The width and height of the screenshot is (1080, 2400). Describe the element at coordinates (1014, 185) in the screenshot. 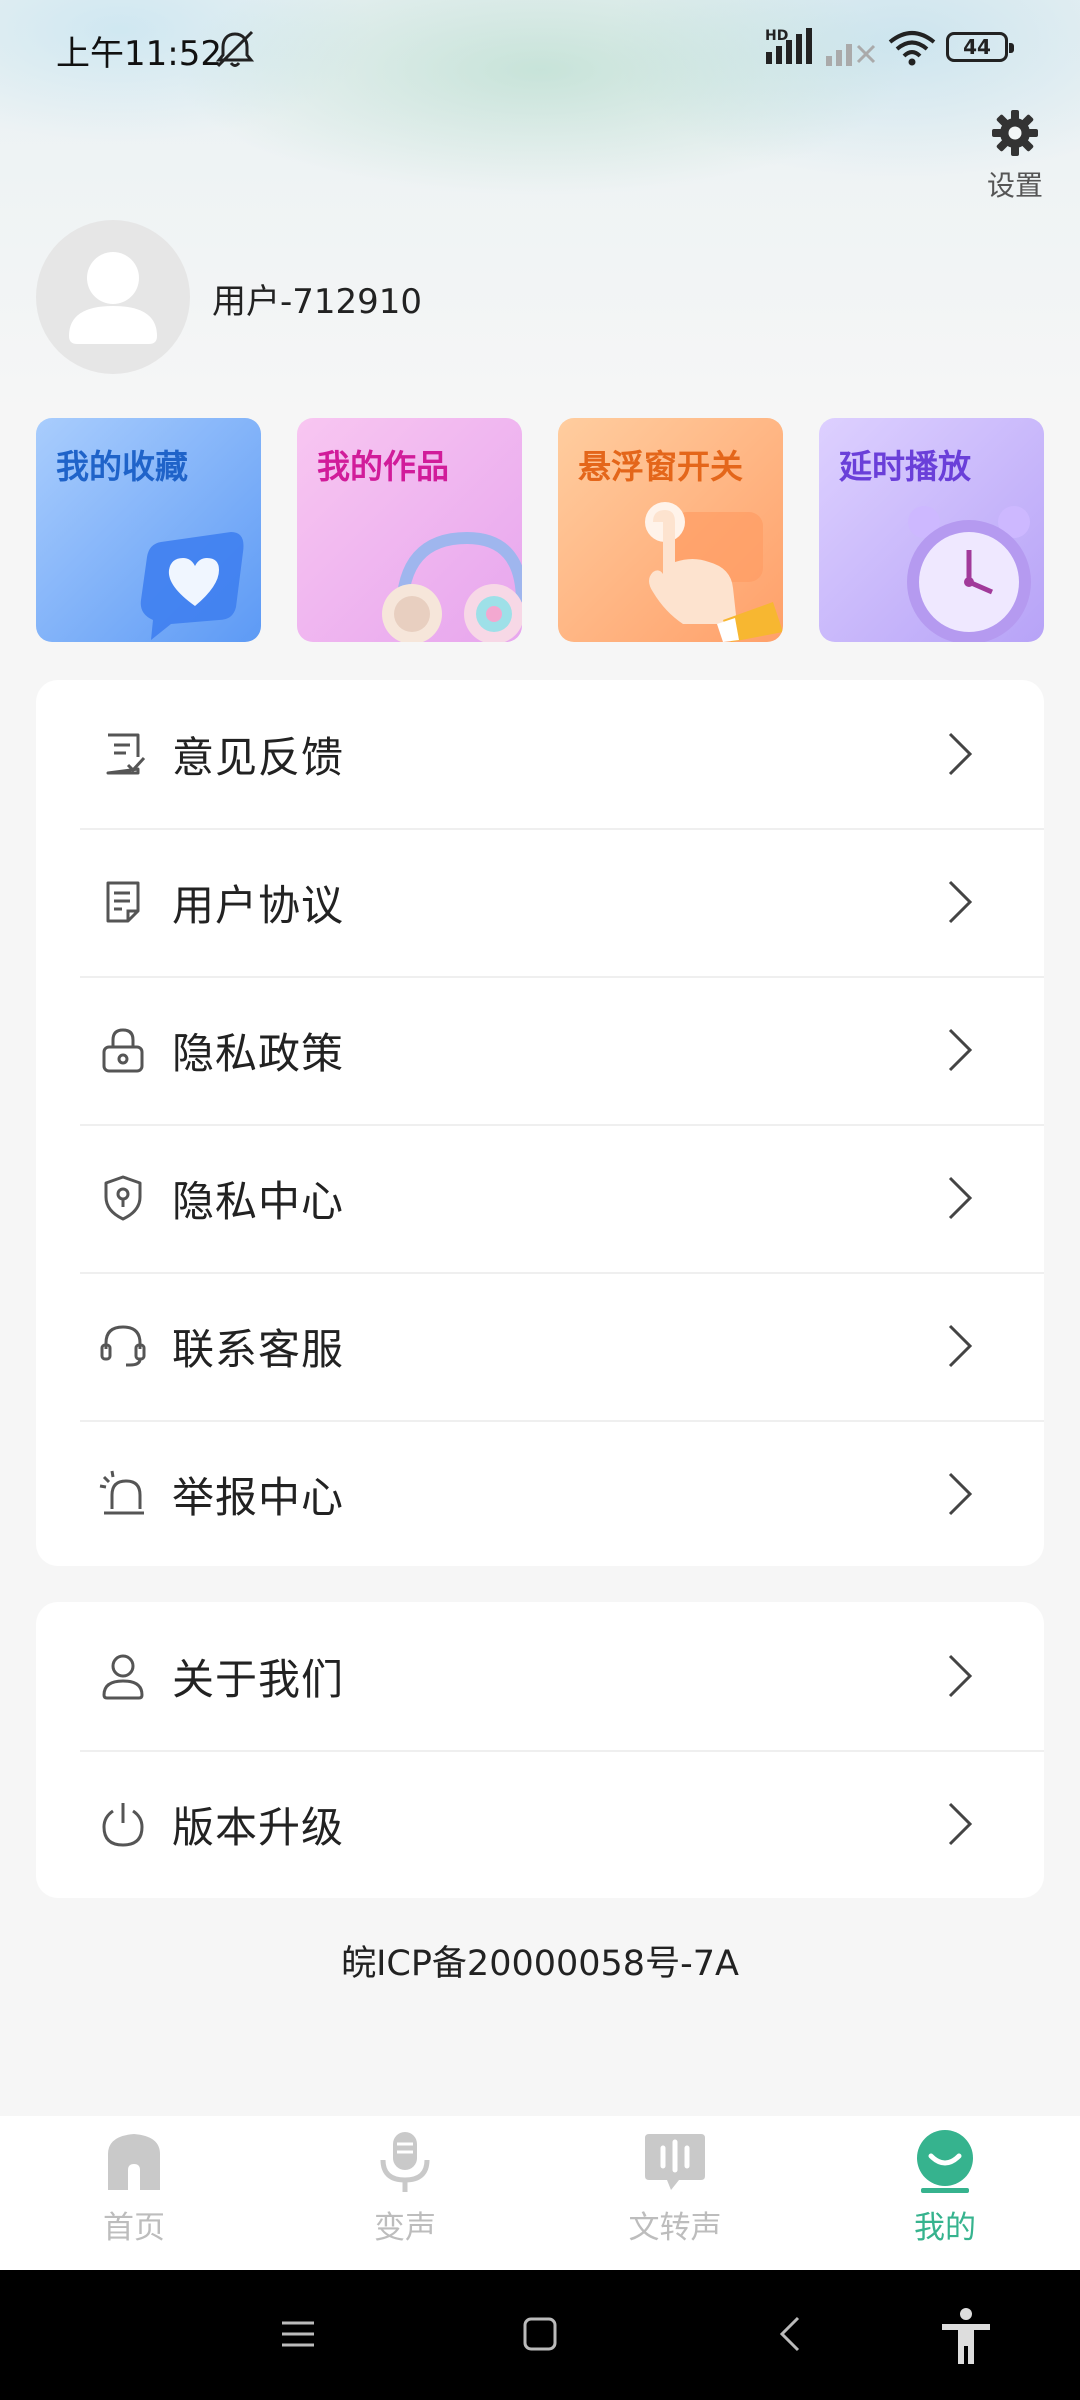

I see `settings-label: 设置` at that location.